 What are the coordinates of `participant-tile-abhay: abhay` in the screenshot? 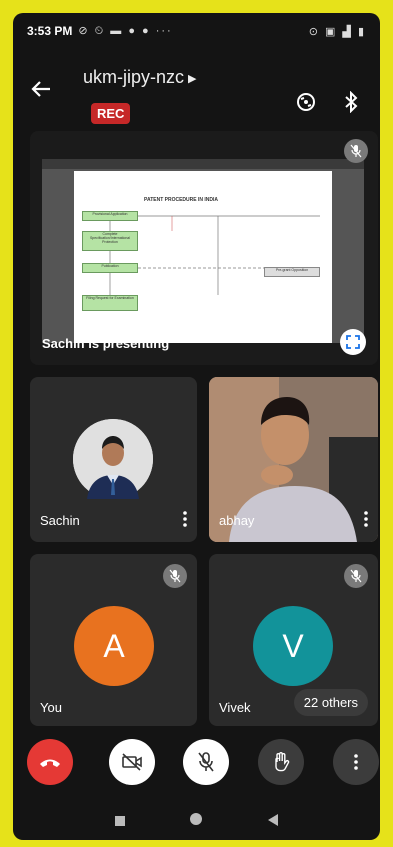 It's located at (293, 459).